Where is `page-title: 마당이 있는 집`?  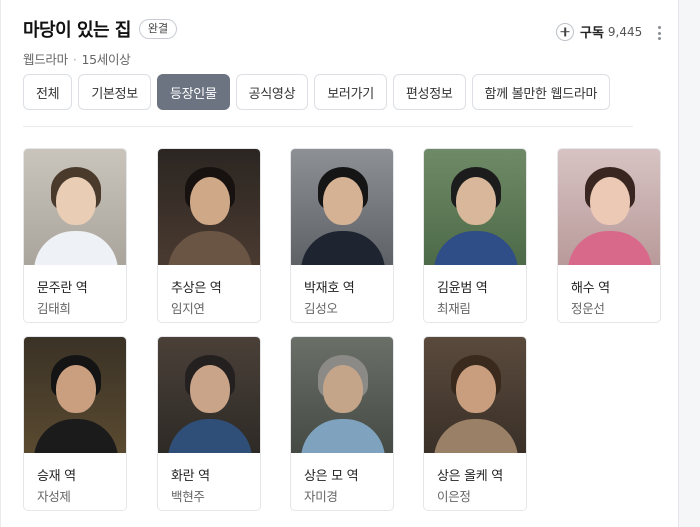 page-title: 마당이 있는 집 is located at coordinates (77, 29).